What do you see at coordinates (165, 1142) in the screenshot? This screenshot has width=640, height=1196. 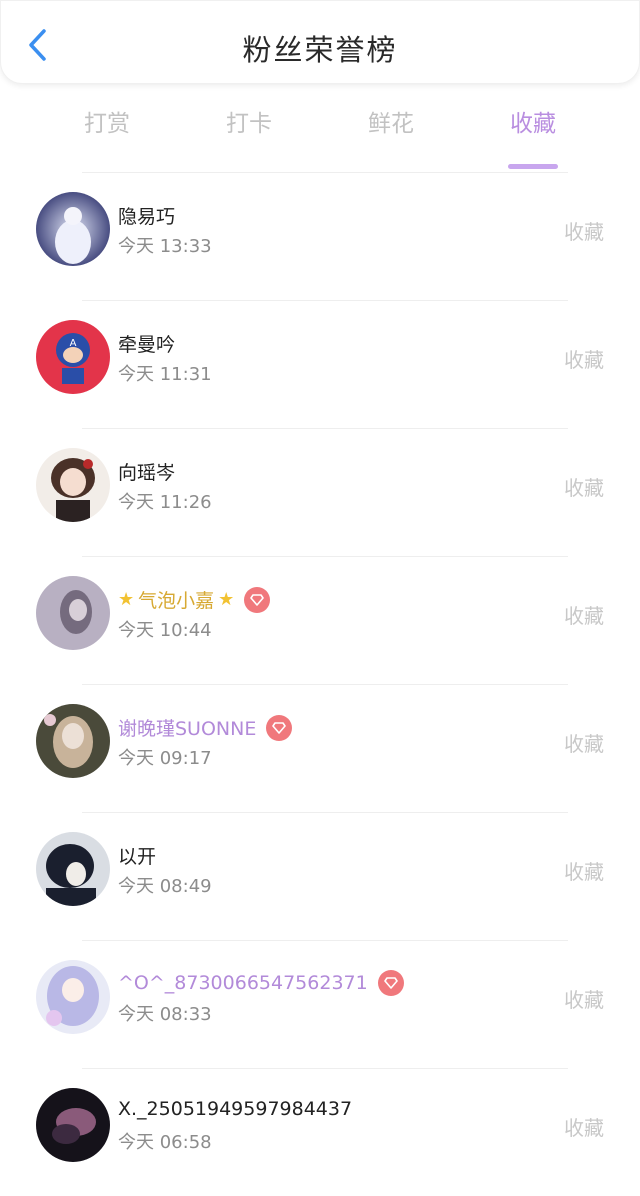 I see `timestamp: 今天 06:58` at bounding box center [165, 1142].